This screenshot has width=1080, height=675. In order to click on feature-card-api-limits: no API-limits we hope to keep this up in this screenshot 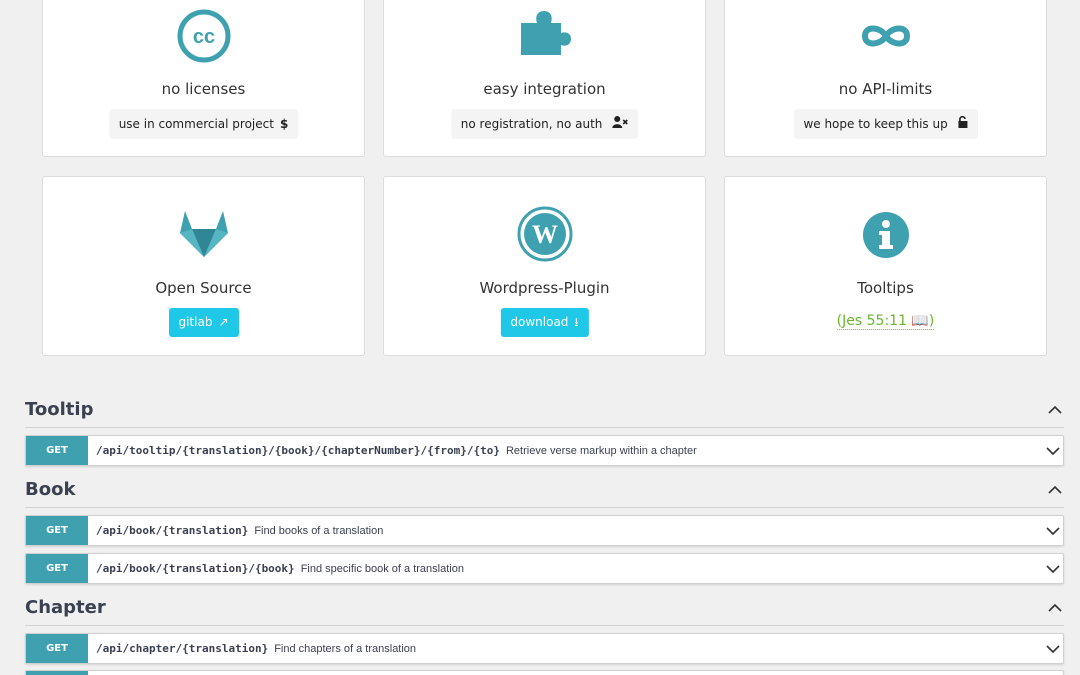, I will do `click(885, 78)`.